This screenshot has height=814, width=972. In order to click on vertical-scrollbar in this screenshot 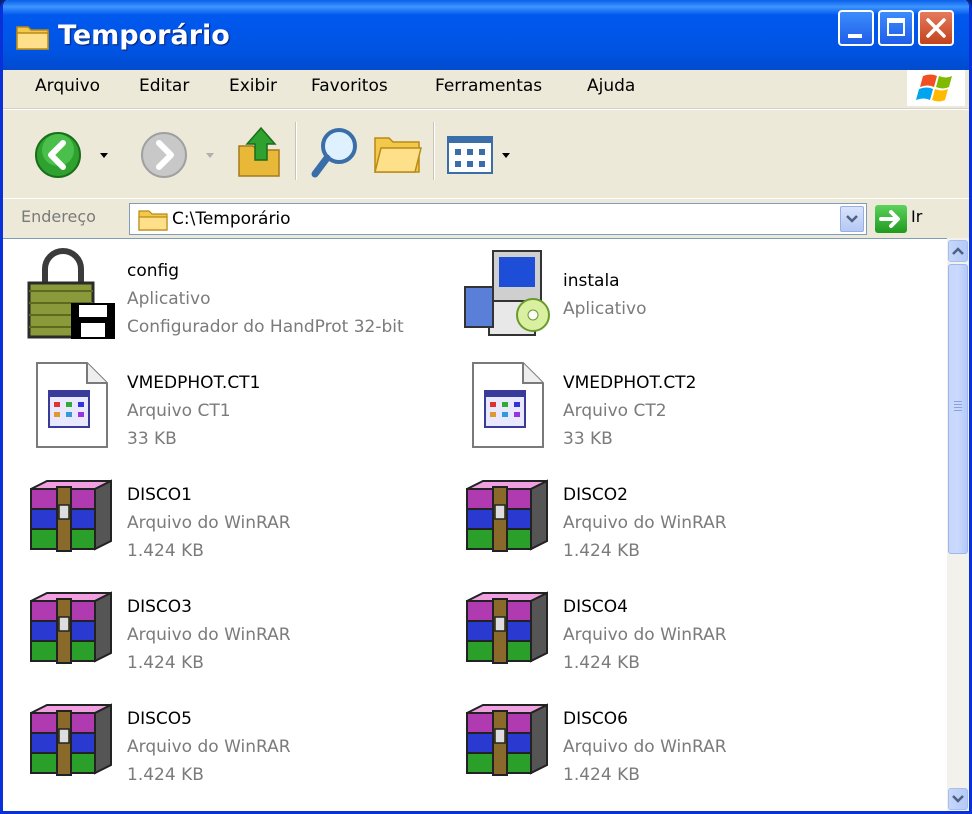, I will do `click(958, 524)`.